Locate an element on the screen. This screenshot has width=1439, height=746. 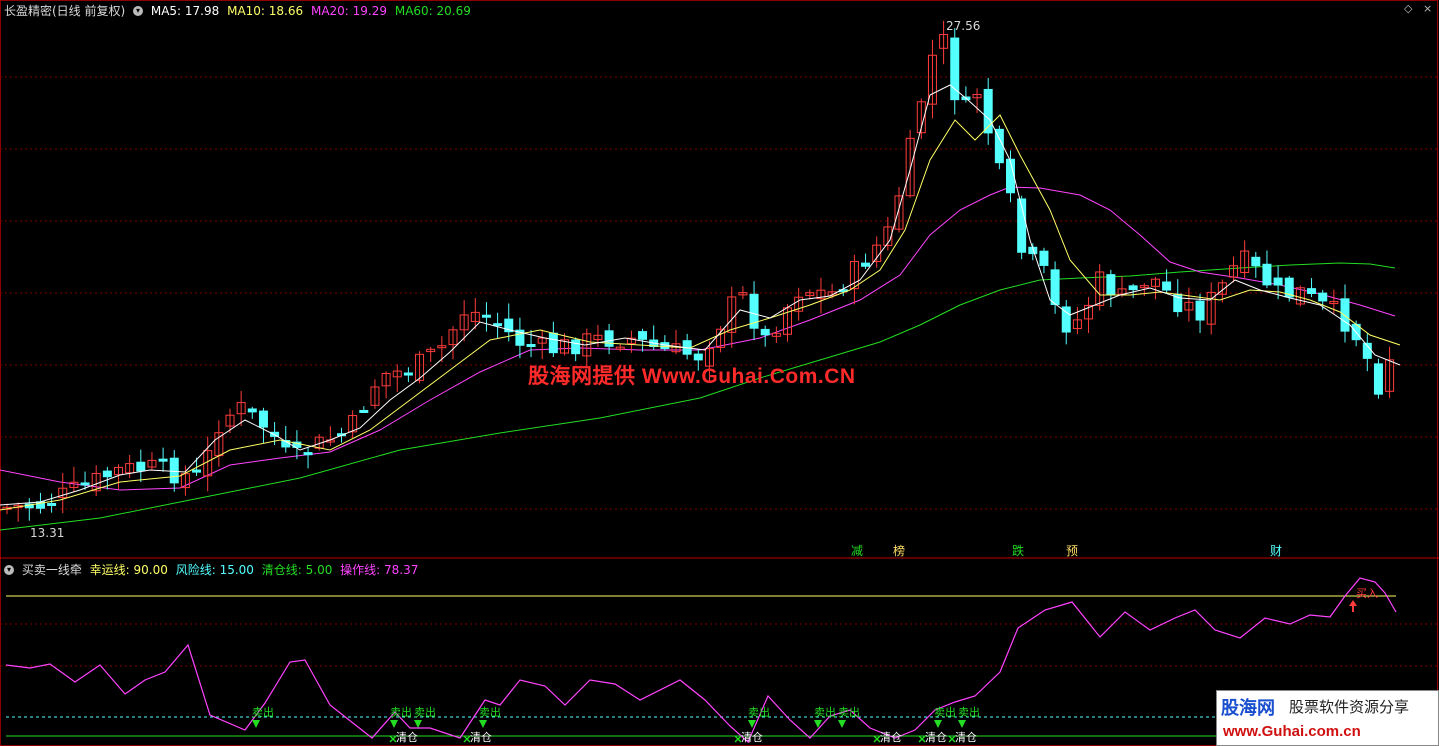
ma10-value: MA10: 18.66 is located at coordinates (265, 11).